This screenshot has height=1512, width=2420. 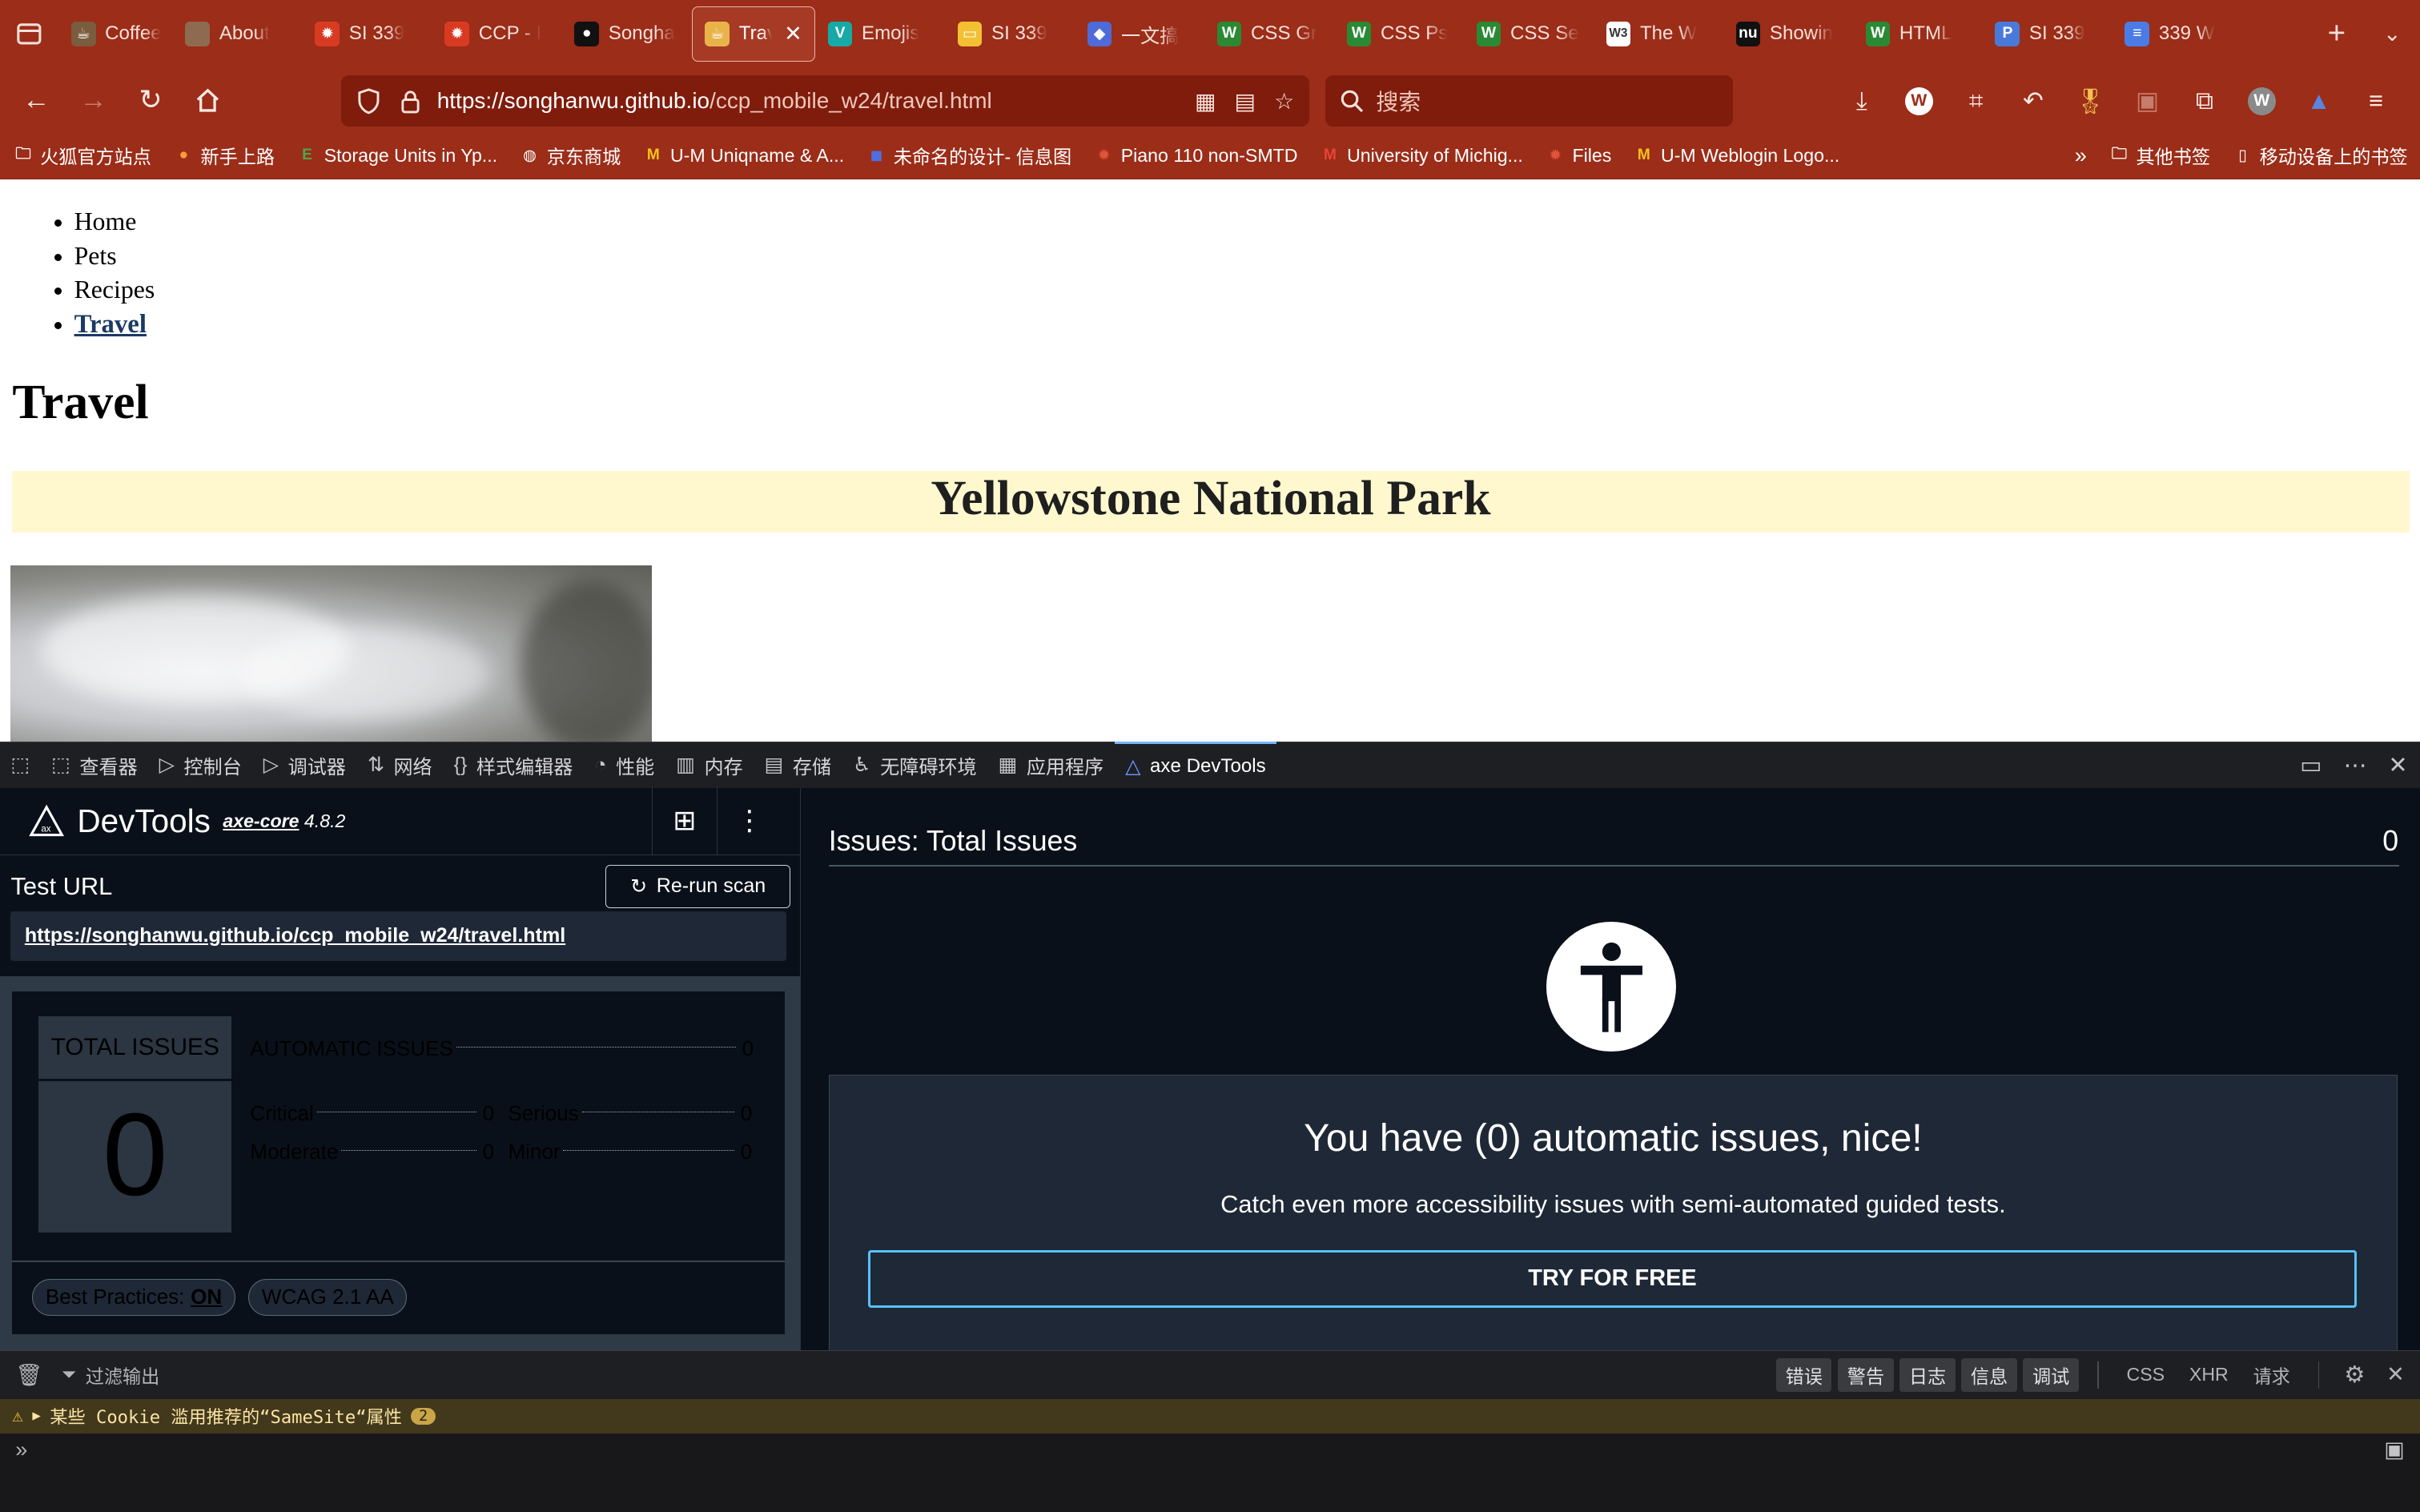 What do you see at coordinates (399, 765) in the screenshot?
I see `devtools-tab: ⇅ 网络` at bounding box center [399, 765].